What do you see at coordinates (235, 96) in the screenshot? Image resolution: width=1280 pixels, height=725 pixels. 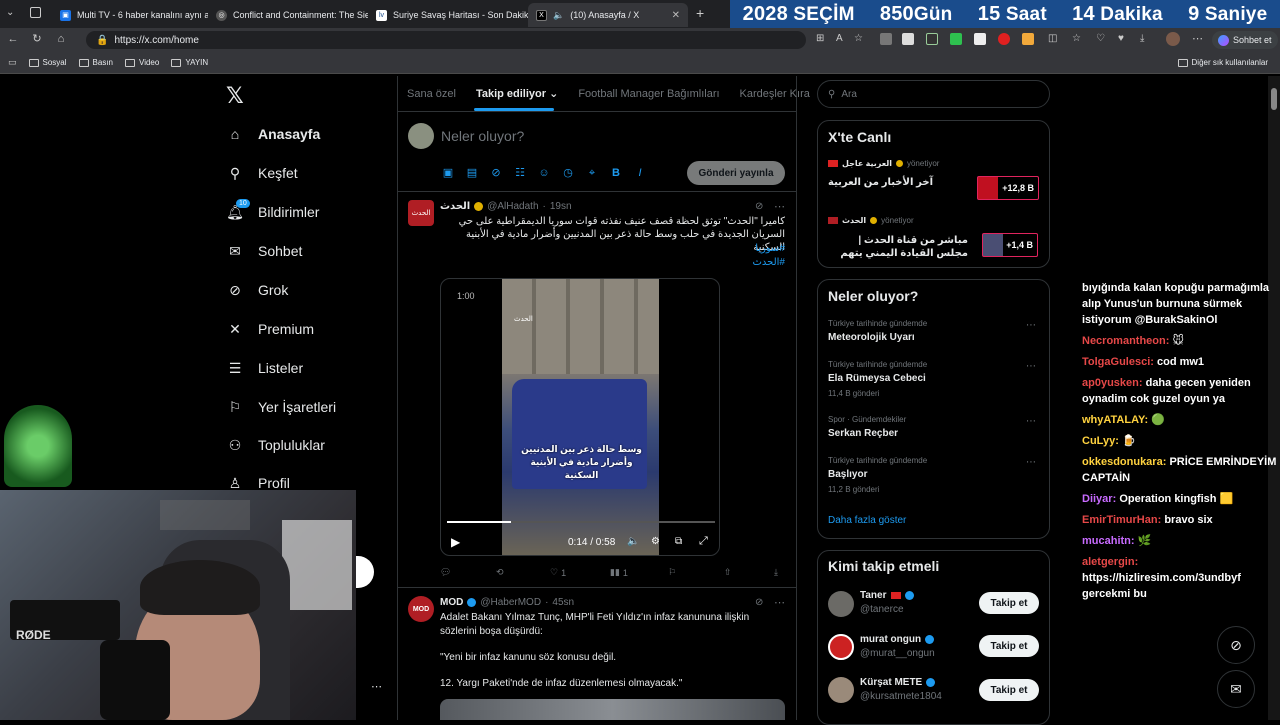 I see `x-logo-icon: 𝕏` at bounding box center [235, 96].